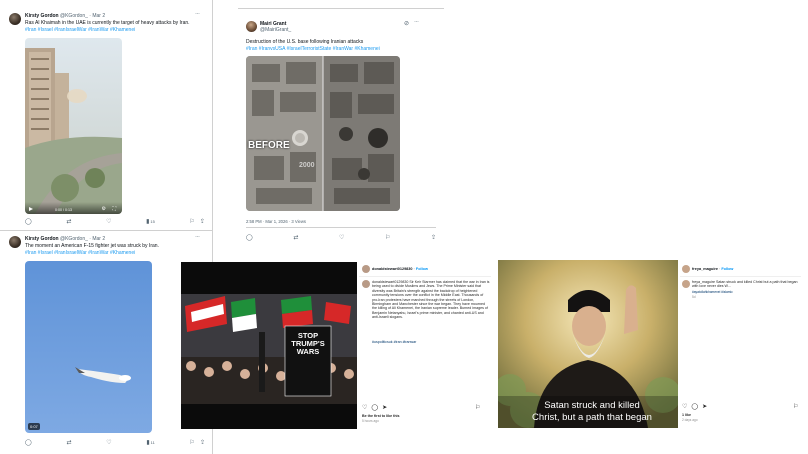  I want to click on overlay-line-2: Christ, but a path that began, so click(592, 417).